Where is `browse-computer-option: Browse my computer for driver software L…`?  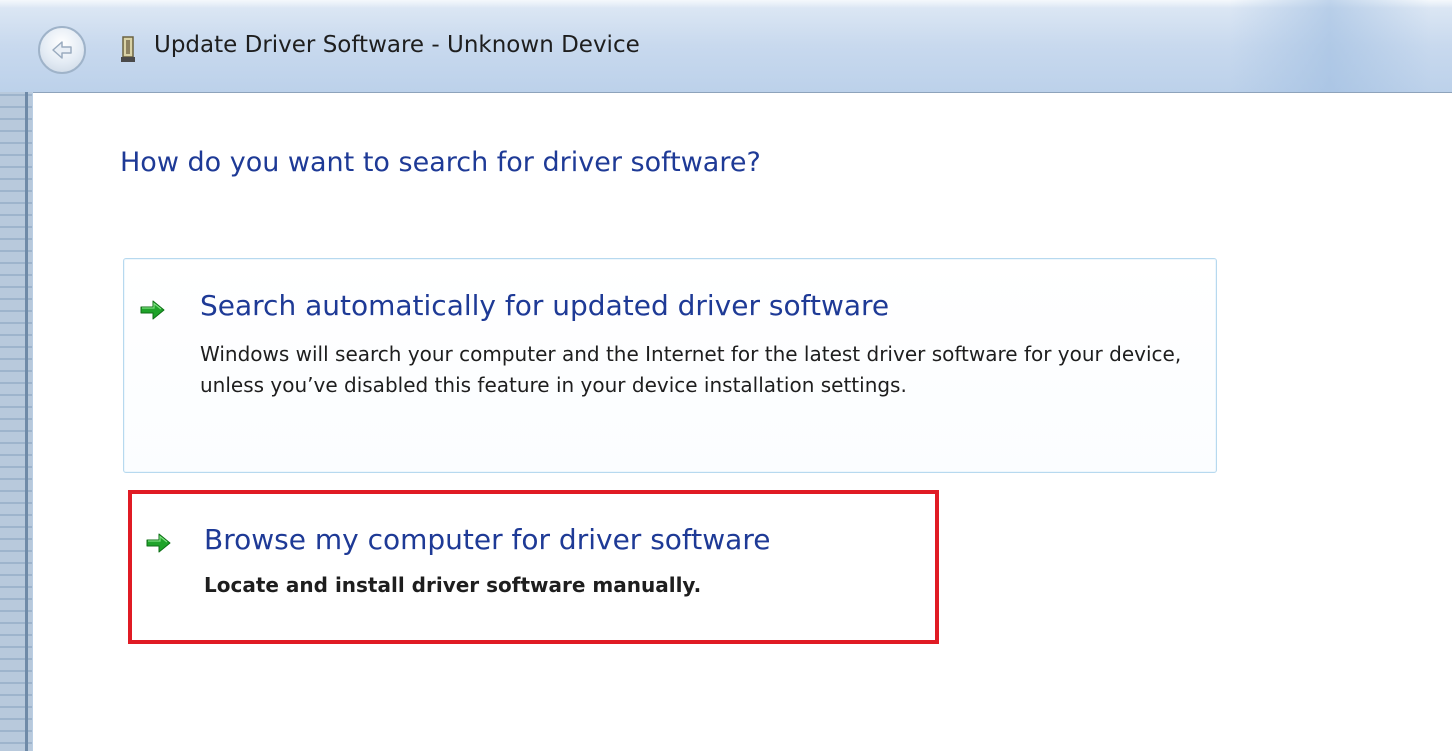
browse-computer-option: Browse my computer for driver software L… is located at coordinates (533, 567).